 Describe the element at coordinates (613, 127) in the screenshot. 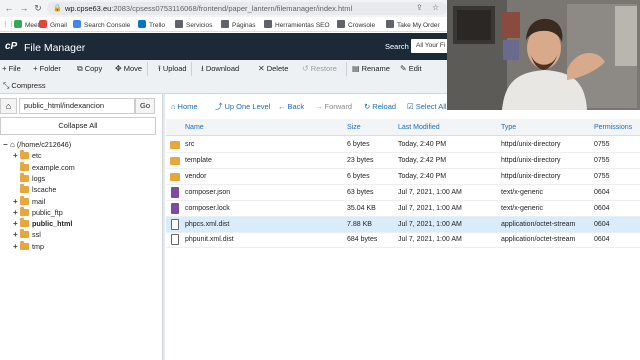

I see `column-permissions: Permissions` at that location.